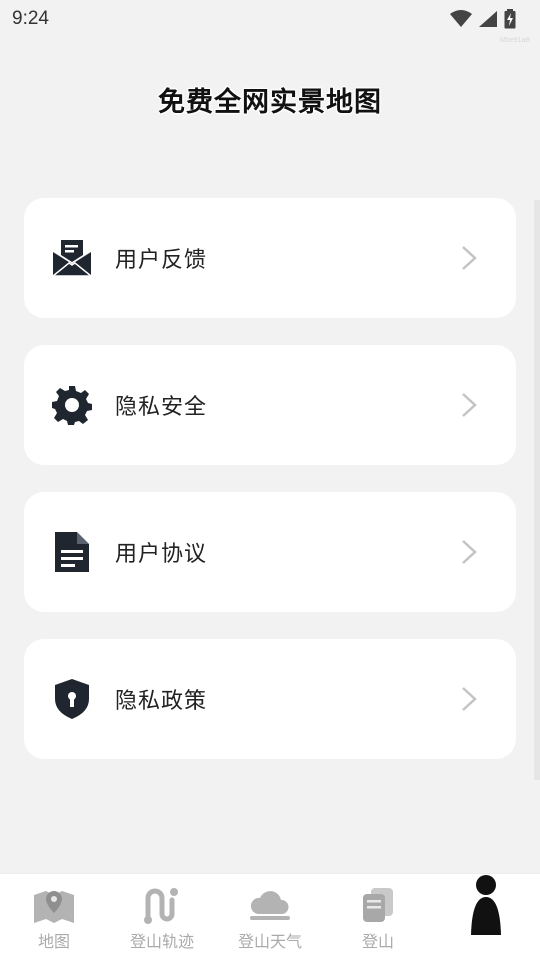  Describe the element at coordinates (378, 905) in the screenshot. I see `cards-icon` at that location.